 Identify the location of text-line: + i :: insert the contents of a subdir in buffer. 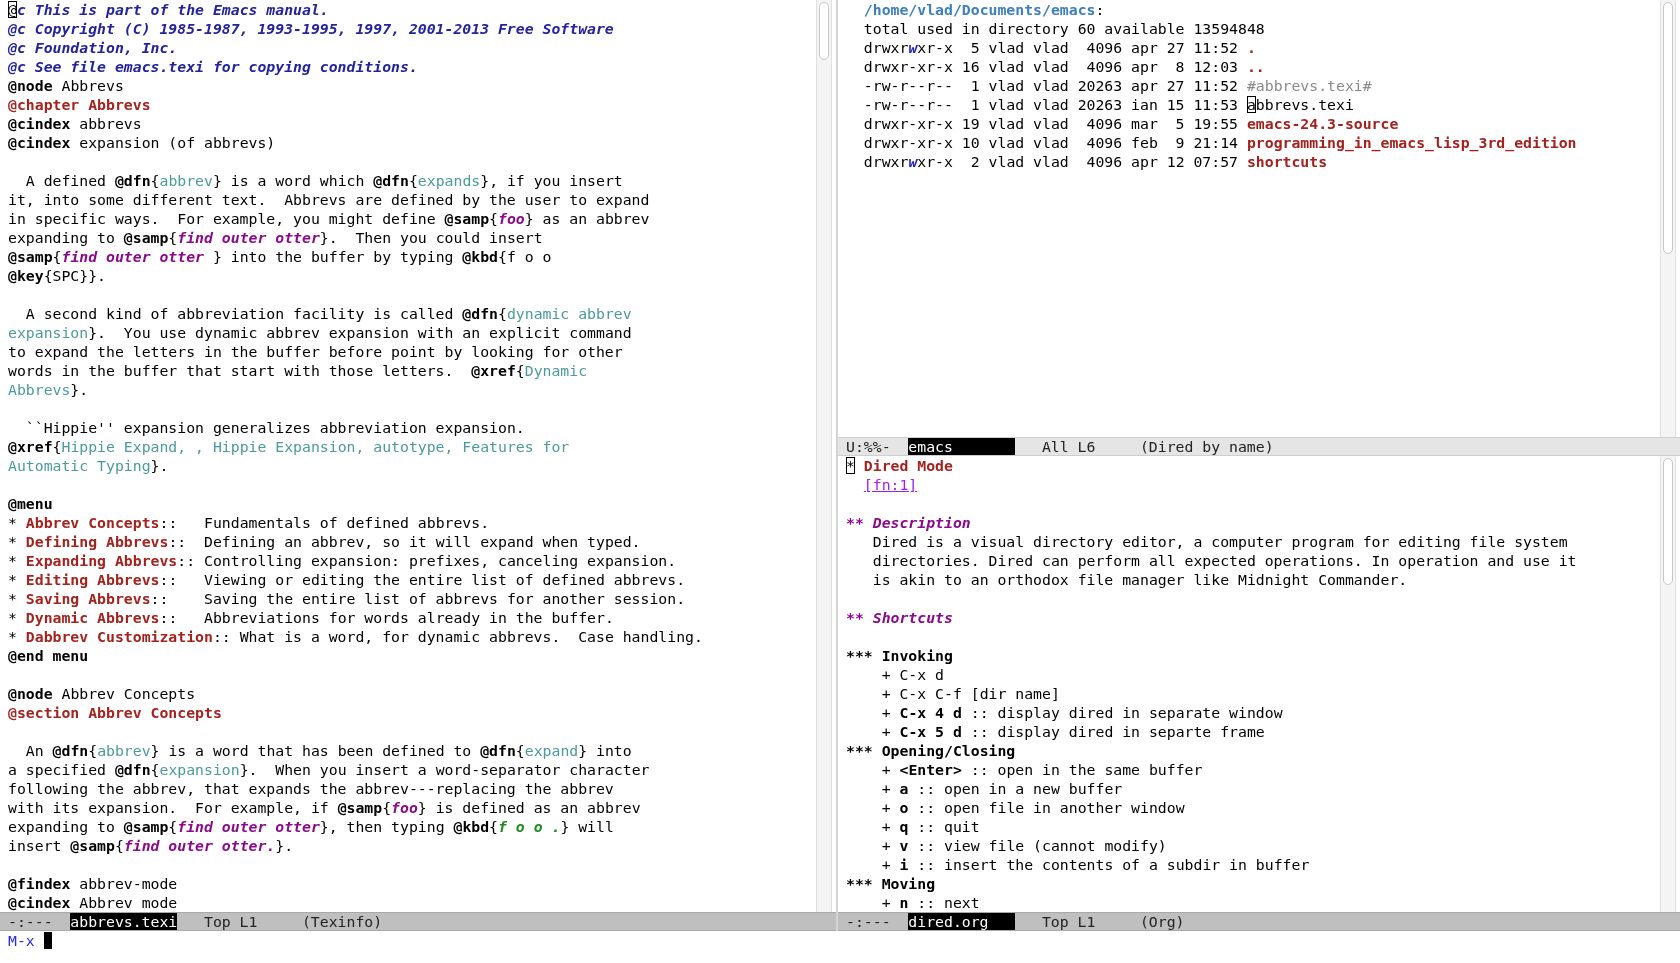
(1095, 864).